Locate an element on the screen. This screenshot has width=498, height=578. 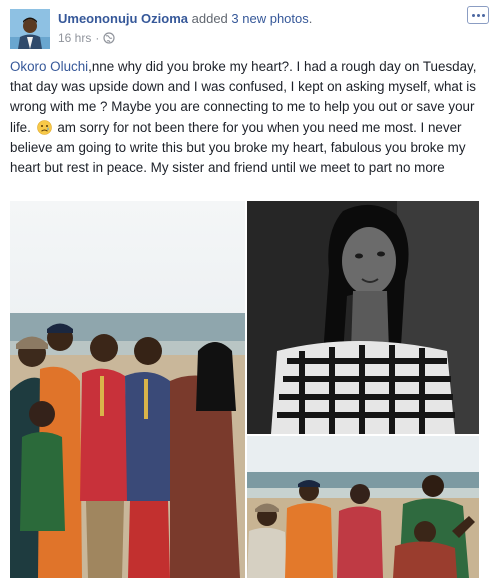
action-suffix: . is located at coordinates (310, 18).